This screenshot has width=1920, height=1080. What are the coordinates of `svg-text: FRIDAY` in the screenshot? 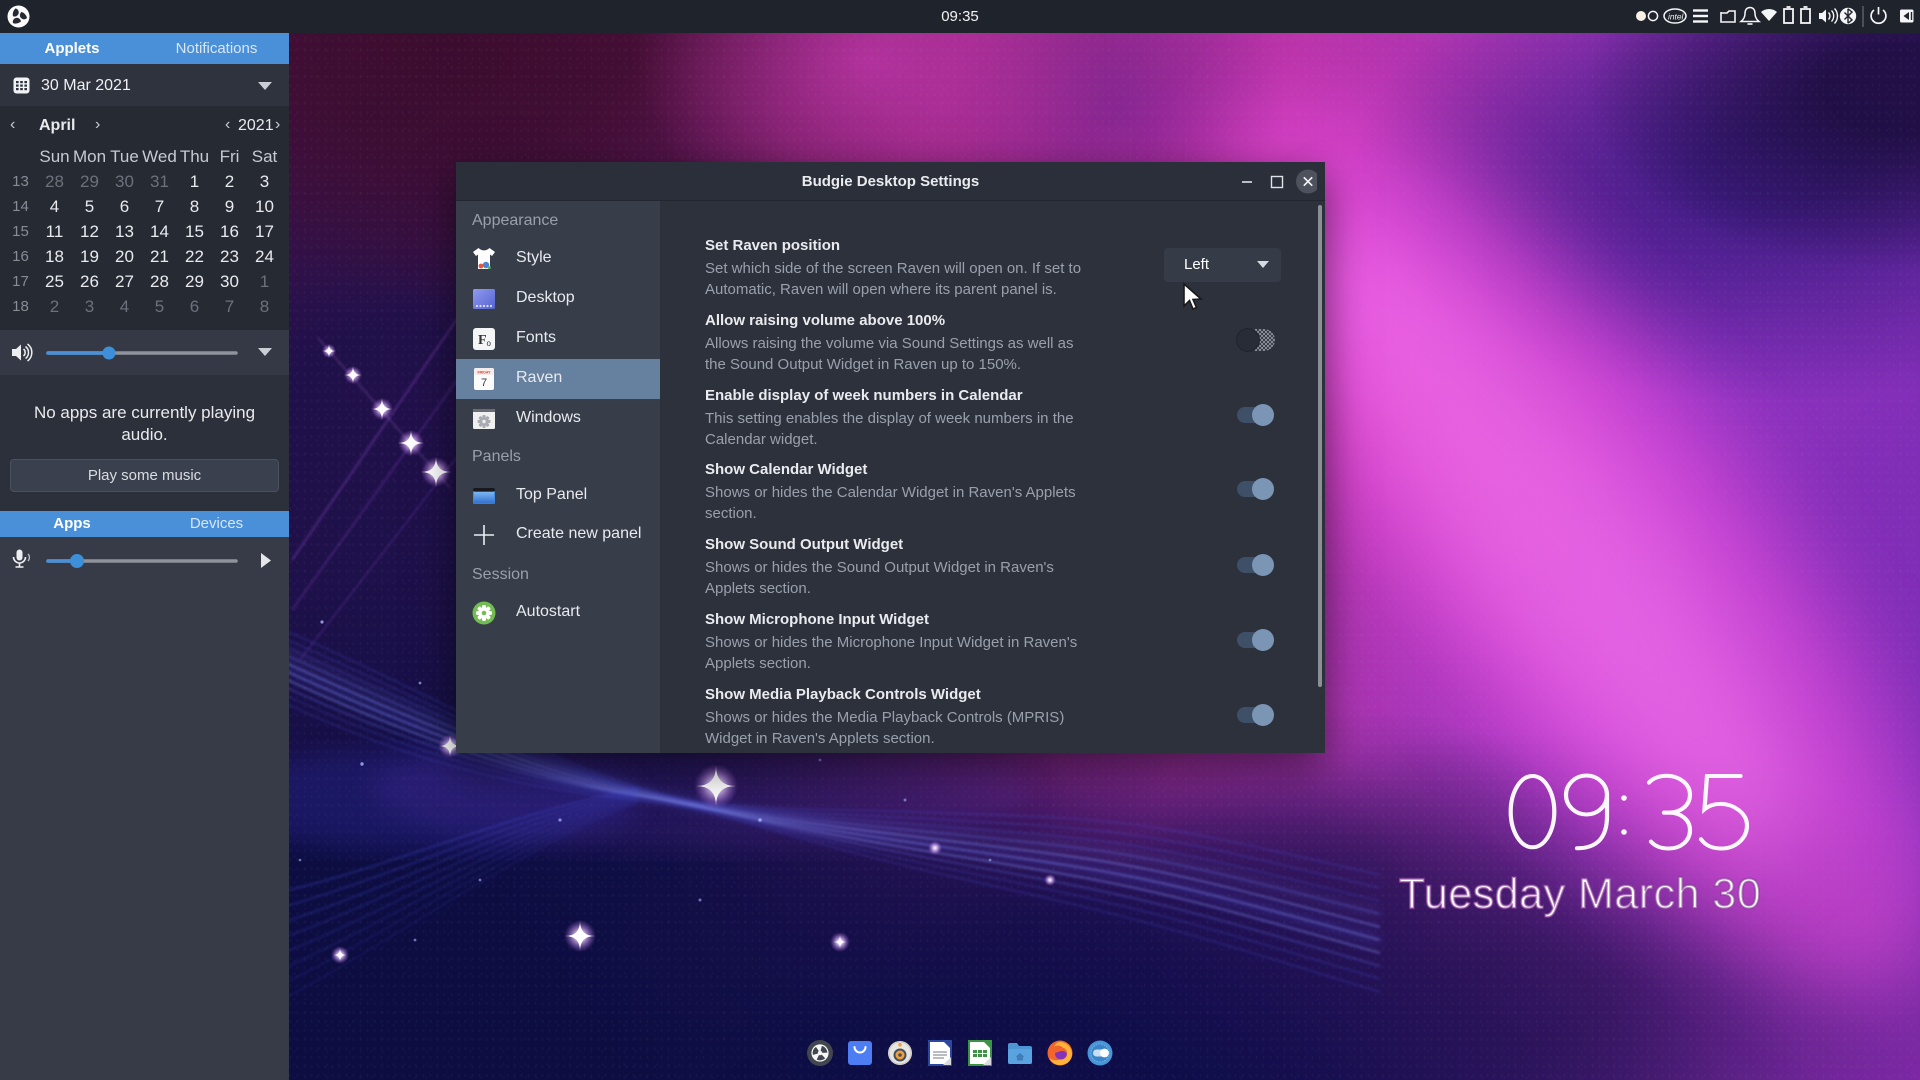 It's located at (484, 373).